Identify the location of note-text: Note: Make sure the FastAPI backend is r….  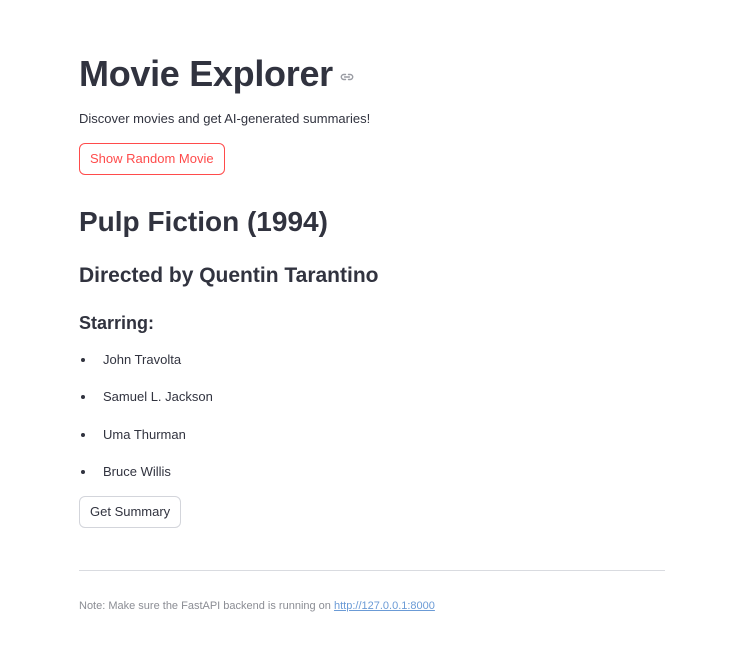
(206, 606).